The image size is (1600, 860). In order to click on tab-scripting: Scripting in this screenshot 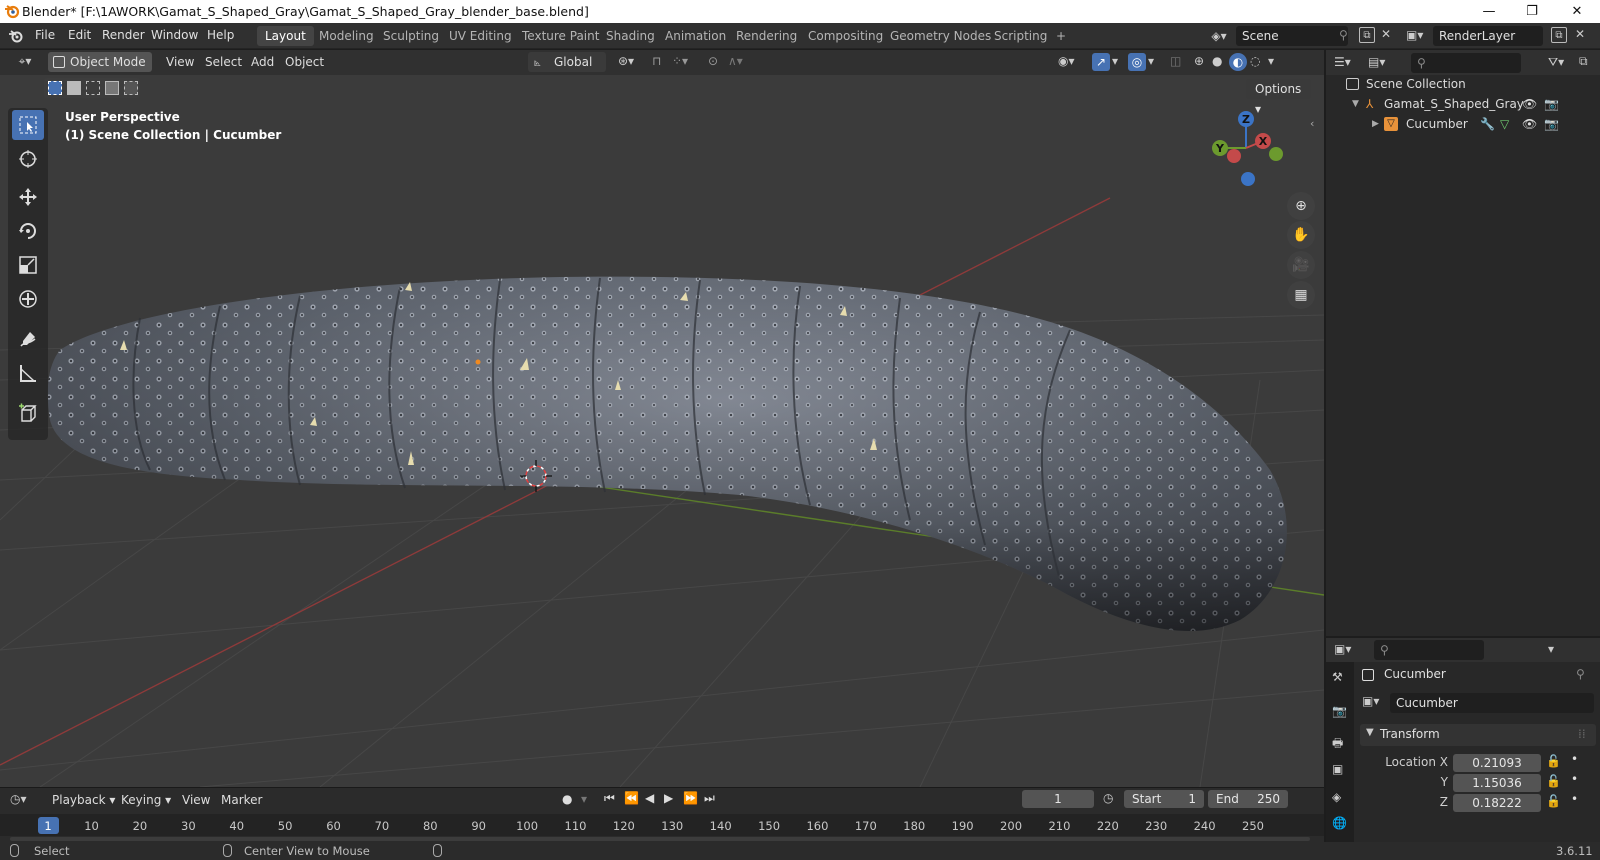, I will do `click(1020, 36)`.